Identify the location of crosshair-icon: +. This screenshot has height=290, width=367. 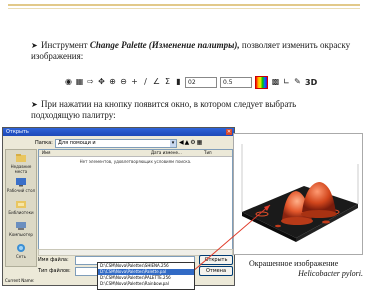
(134, 82).